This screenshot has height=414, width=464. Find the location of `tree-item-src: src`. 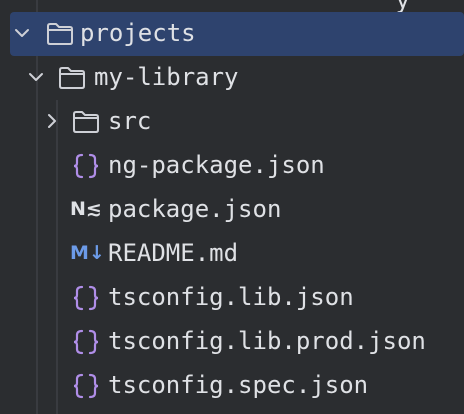

tree-item-src: src is located at coordinates (232, 122).